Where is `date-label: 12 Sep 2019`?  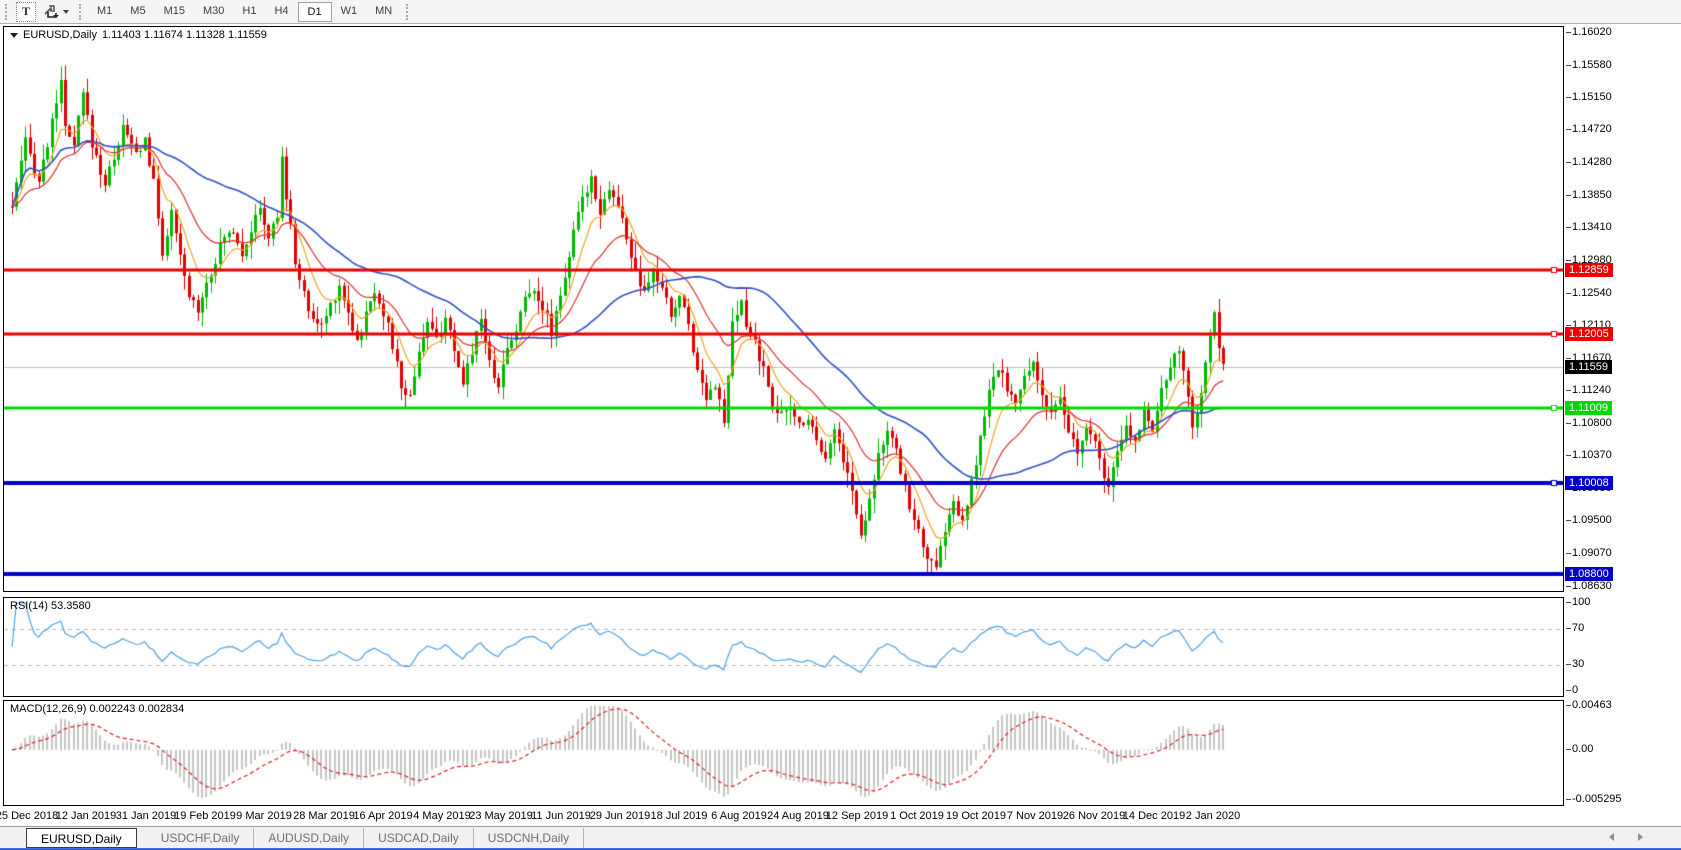 date-label: 12 Sep 2019 is located at coordinates (857, 816).